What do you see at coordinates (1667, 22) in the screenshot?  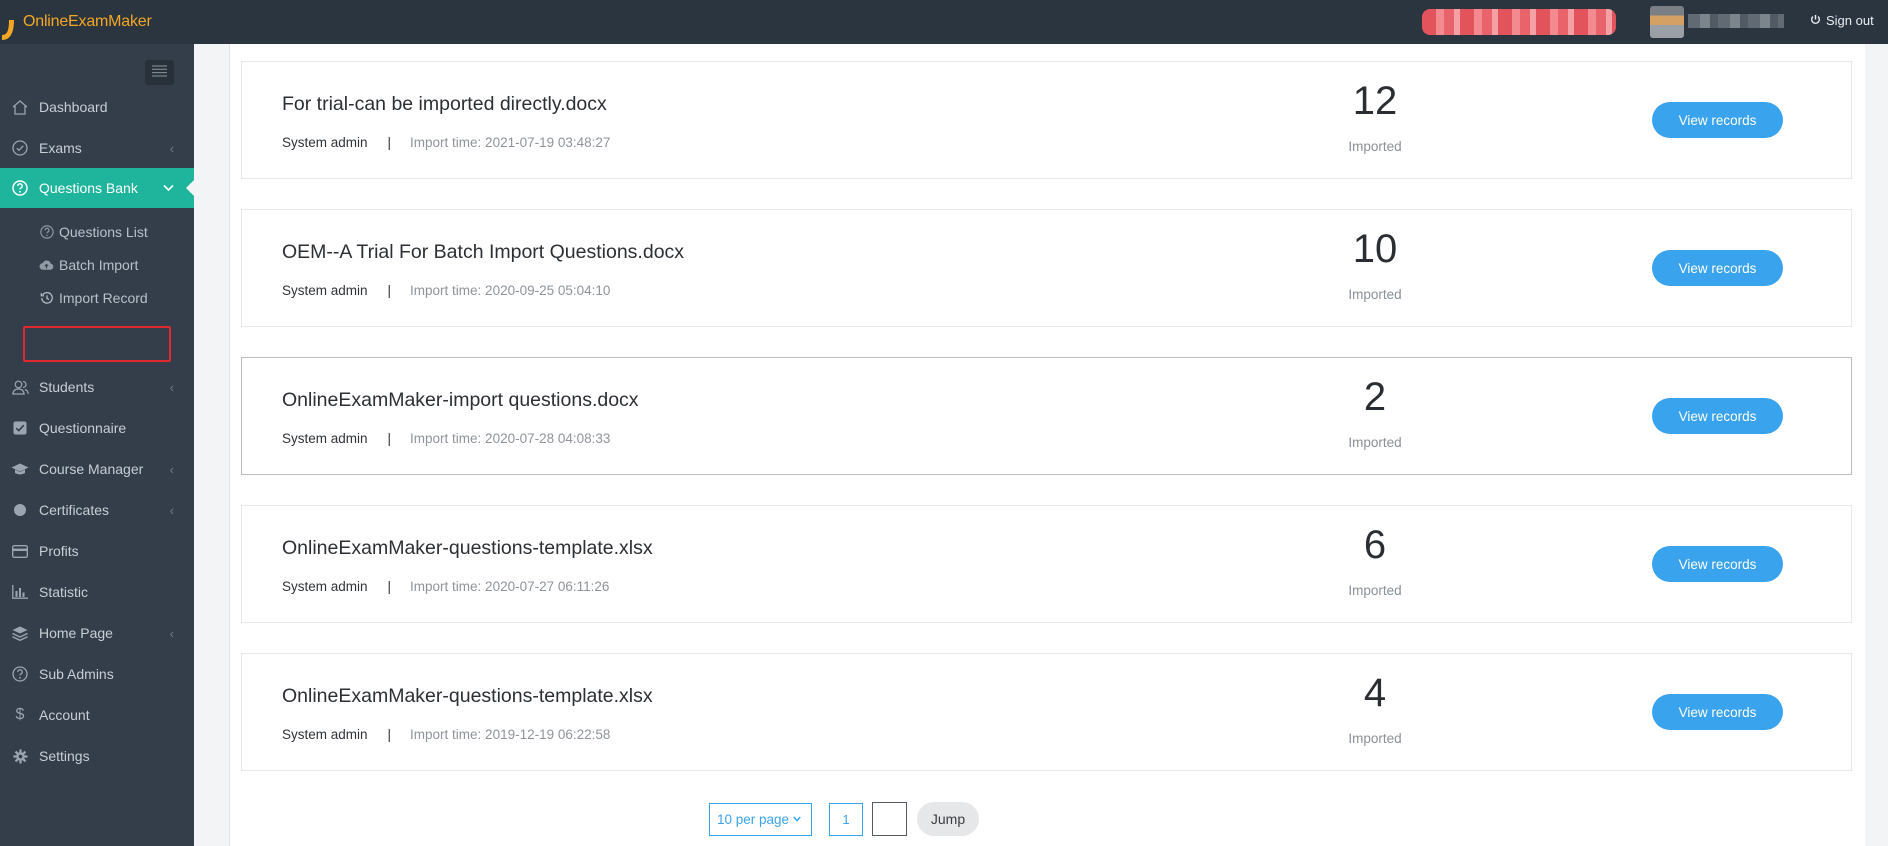 I see `avatar` at bounding box center [1667, 22].